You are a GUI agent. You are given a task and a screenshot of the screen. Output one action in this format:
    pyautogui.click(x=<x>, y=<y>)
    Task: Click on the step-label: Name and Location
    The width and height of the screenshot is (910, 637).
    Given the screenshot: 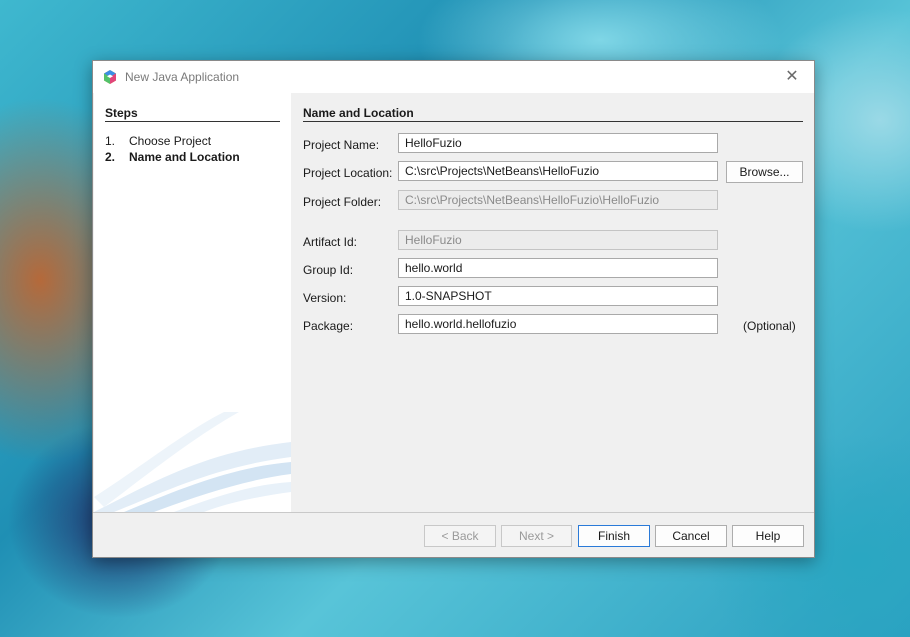 What is the action you would take?
    pyautogui.click(x=184, y=157)
    